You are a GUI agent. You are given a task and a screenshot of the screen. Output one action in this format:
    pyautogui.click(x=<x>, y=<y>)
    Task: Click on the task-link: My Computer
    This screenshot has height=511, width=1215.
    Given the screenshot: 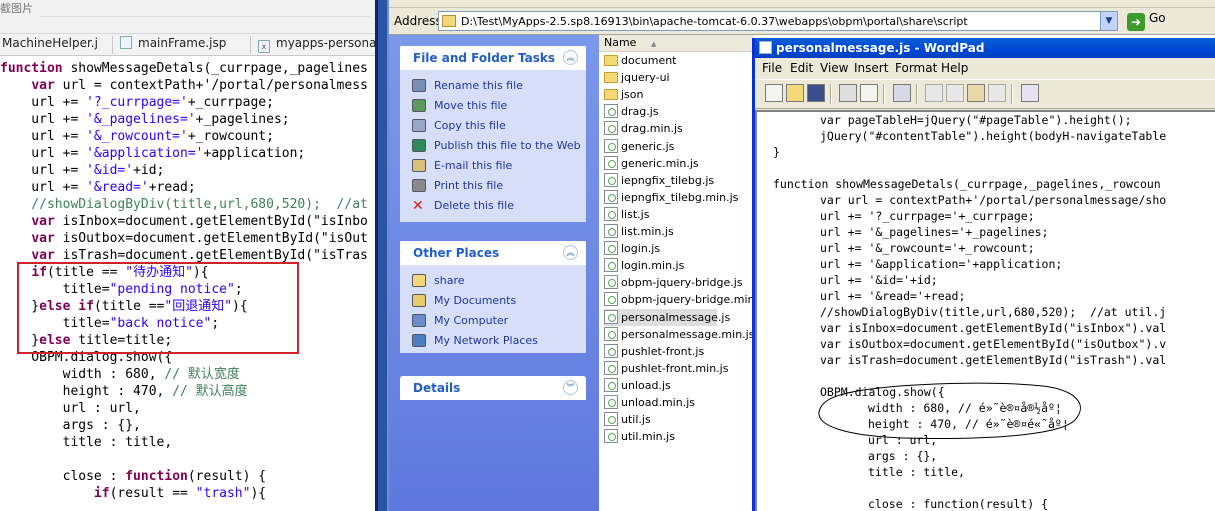 What is the action you would take?
    pyautogui.click(x=499, y=321)
    